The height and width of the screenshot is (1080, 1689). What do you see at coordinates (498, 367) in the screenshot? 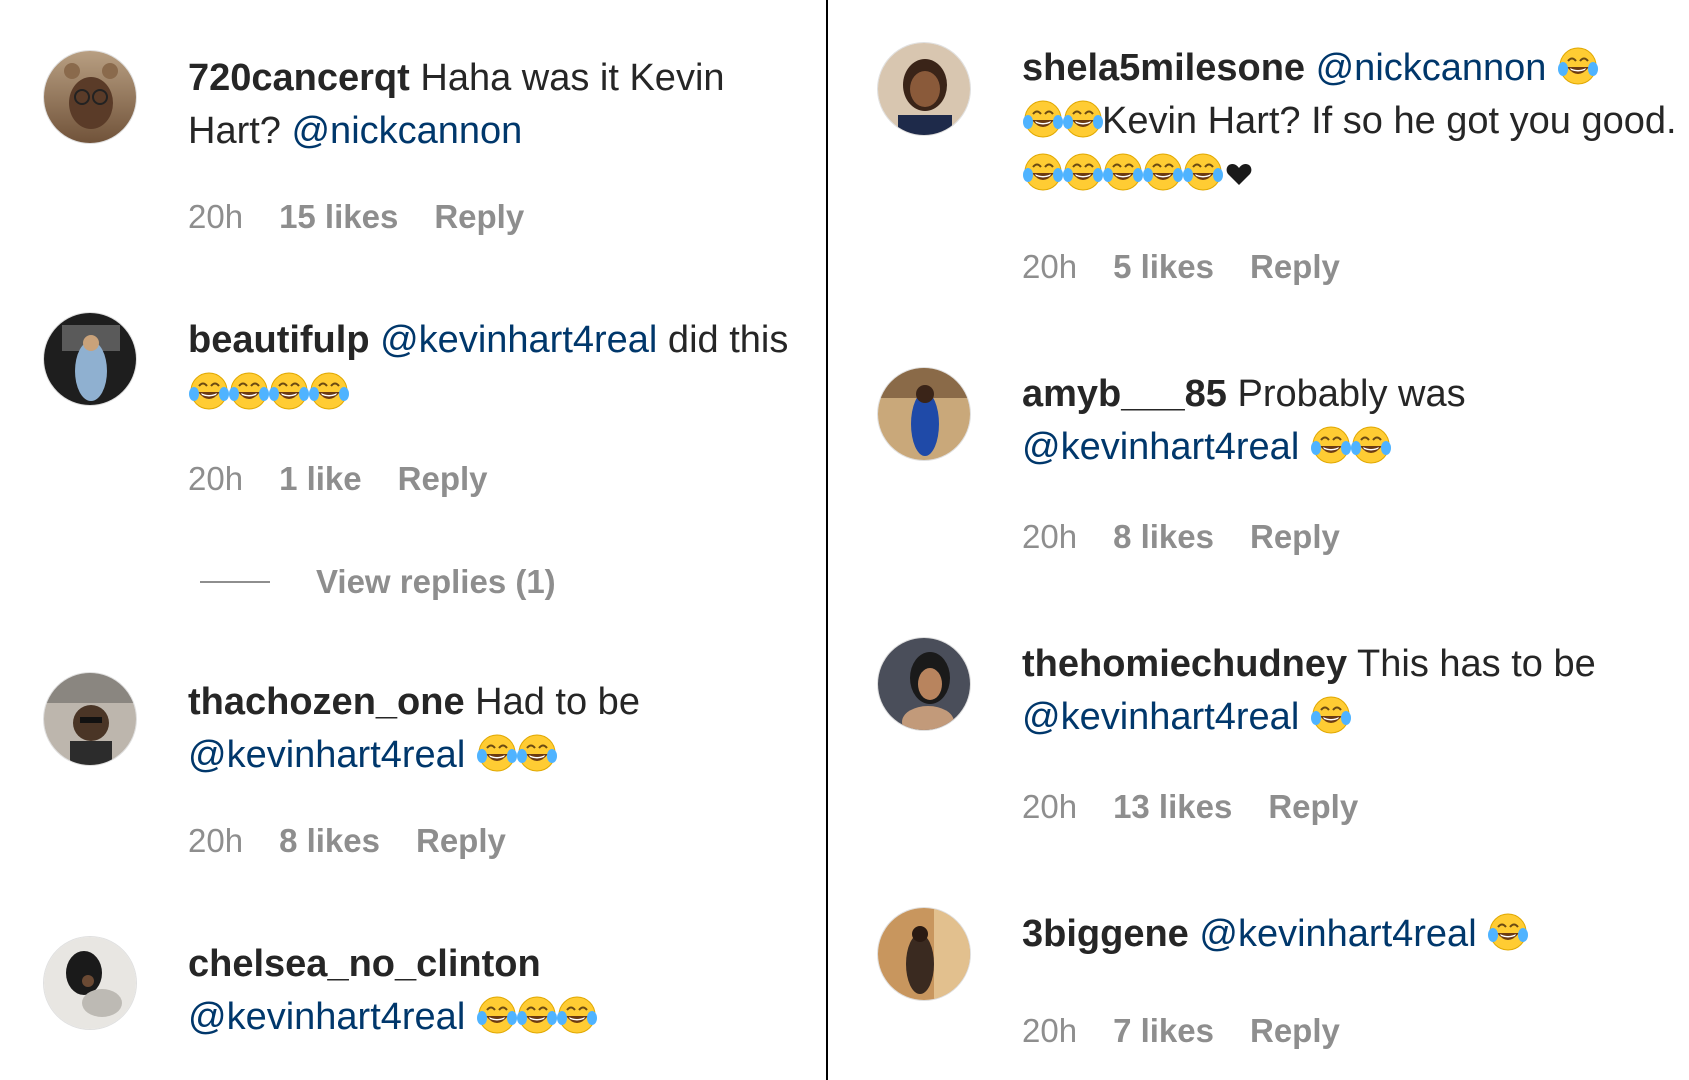
I see `comment-text: beautifulp @kevinhart4real did this` at bounding box center [498, 367].